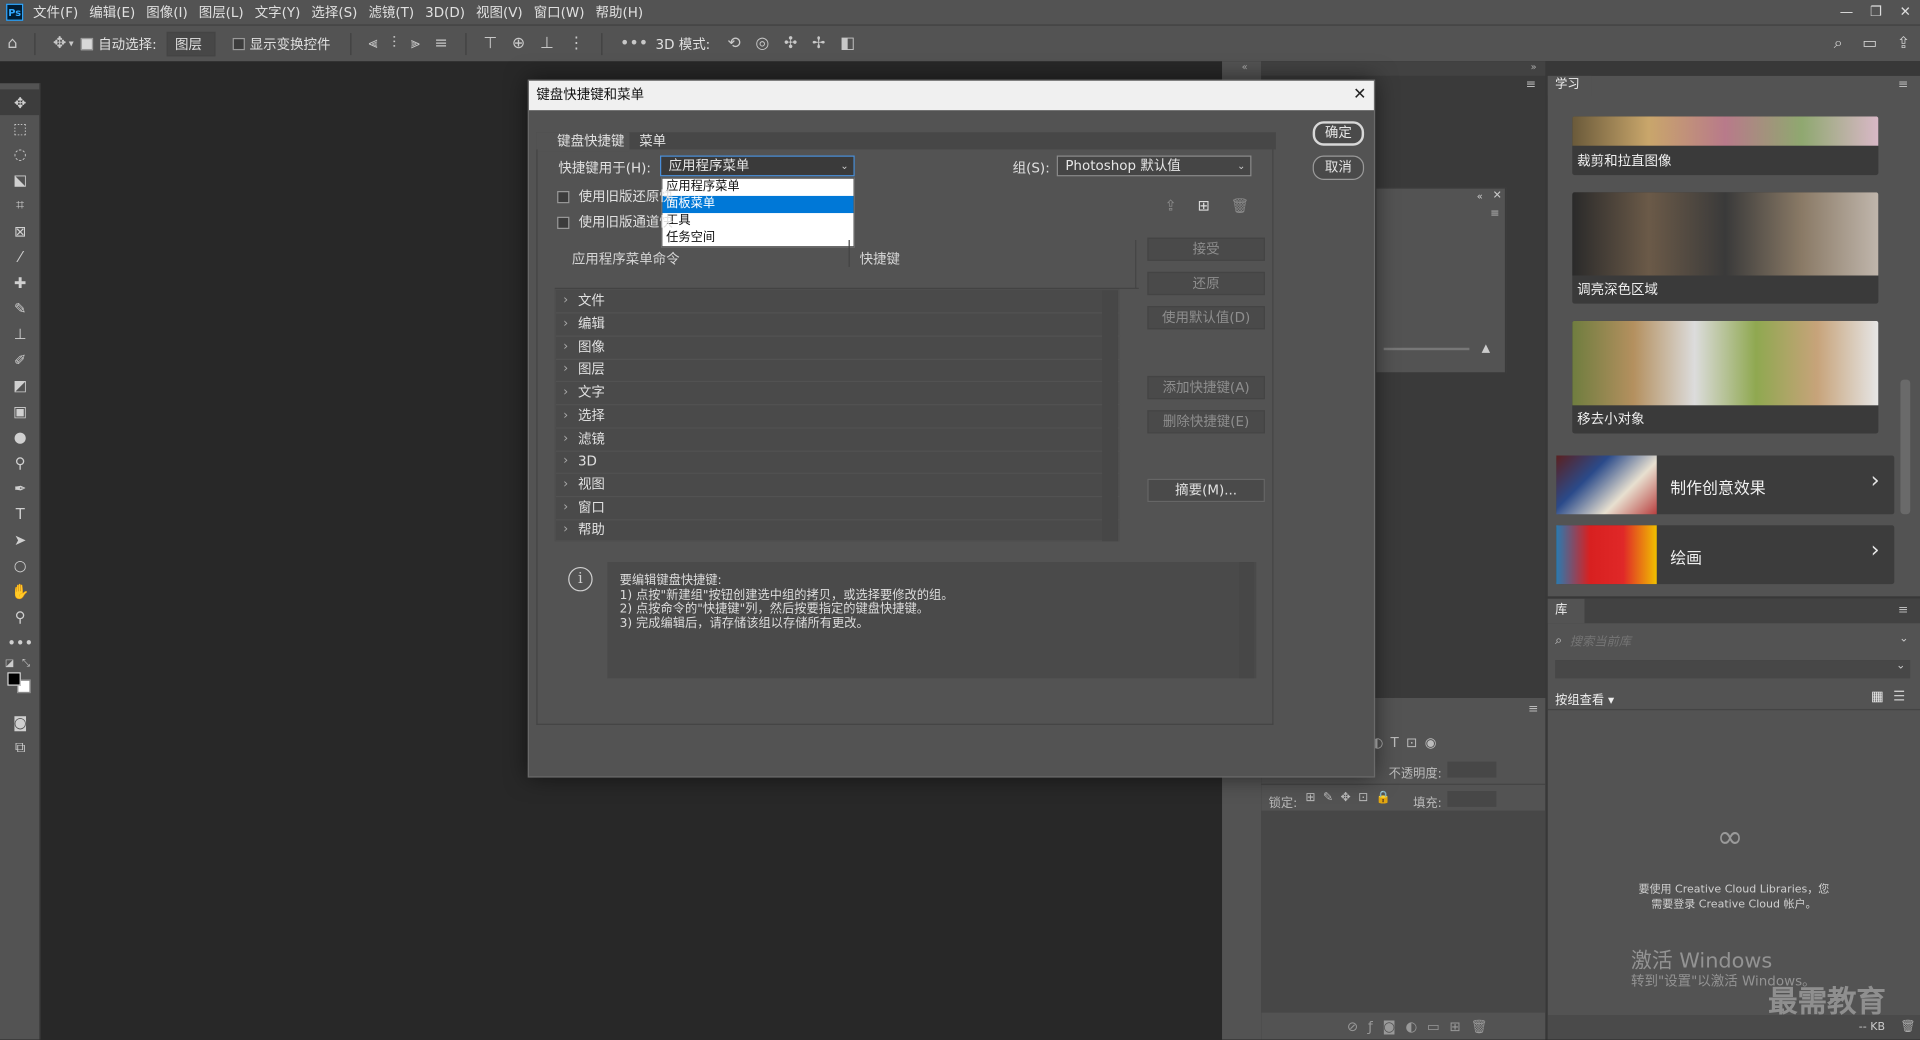 The image size is (1920, 1040). I want to click on 3d-camera-icon: ◧, so click(847, 43).